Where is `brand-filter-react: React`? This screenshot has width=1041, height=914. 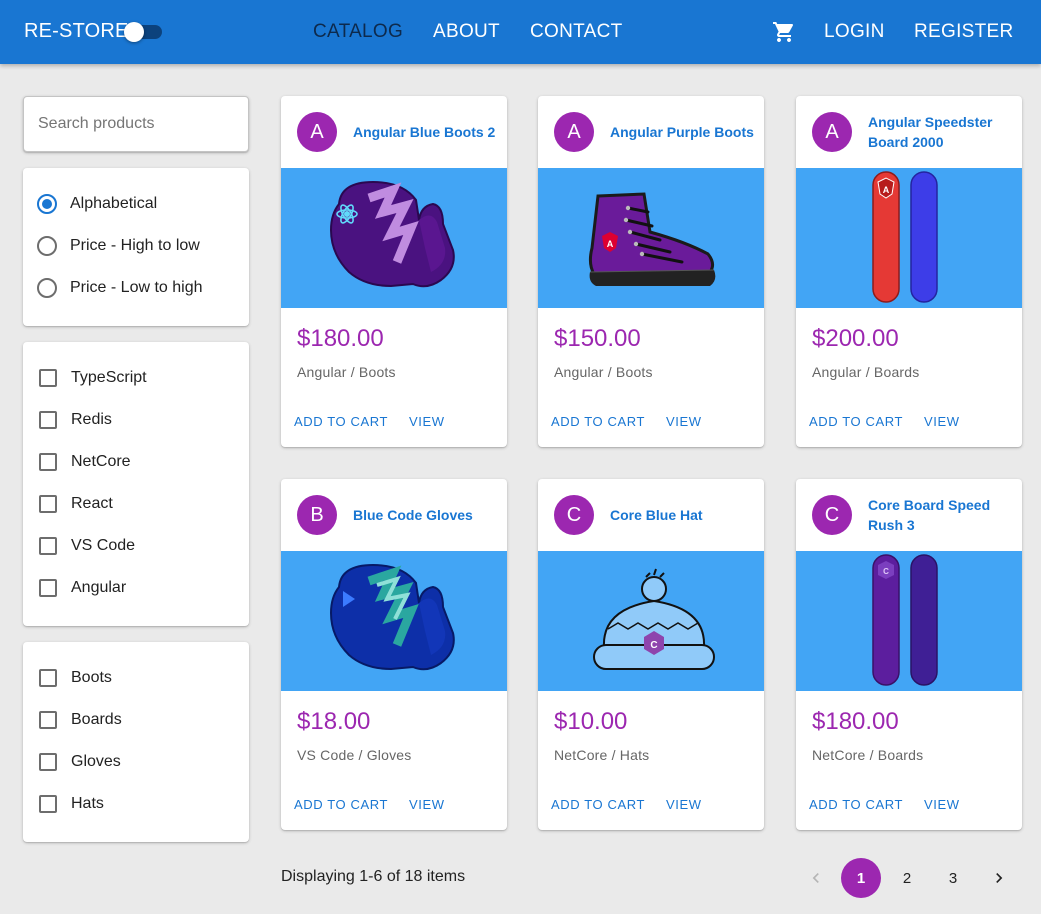
brand-filter-react: React is located at coordinates (75, 504).